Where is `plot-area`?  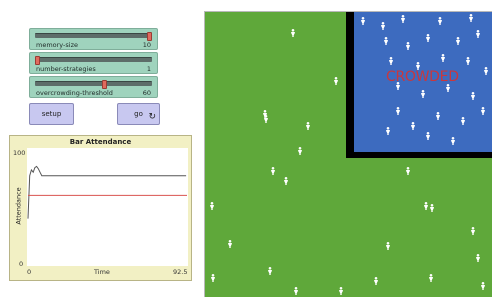
plot-area is located at coordinates (107, 207).